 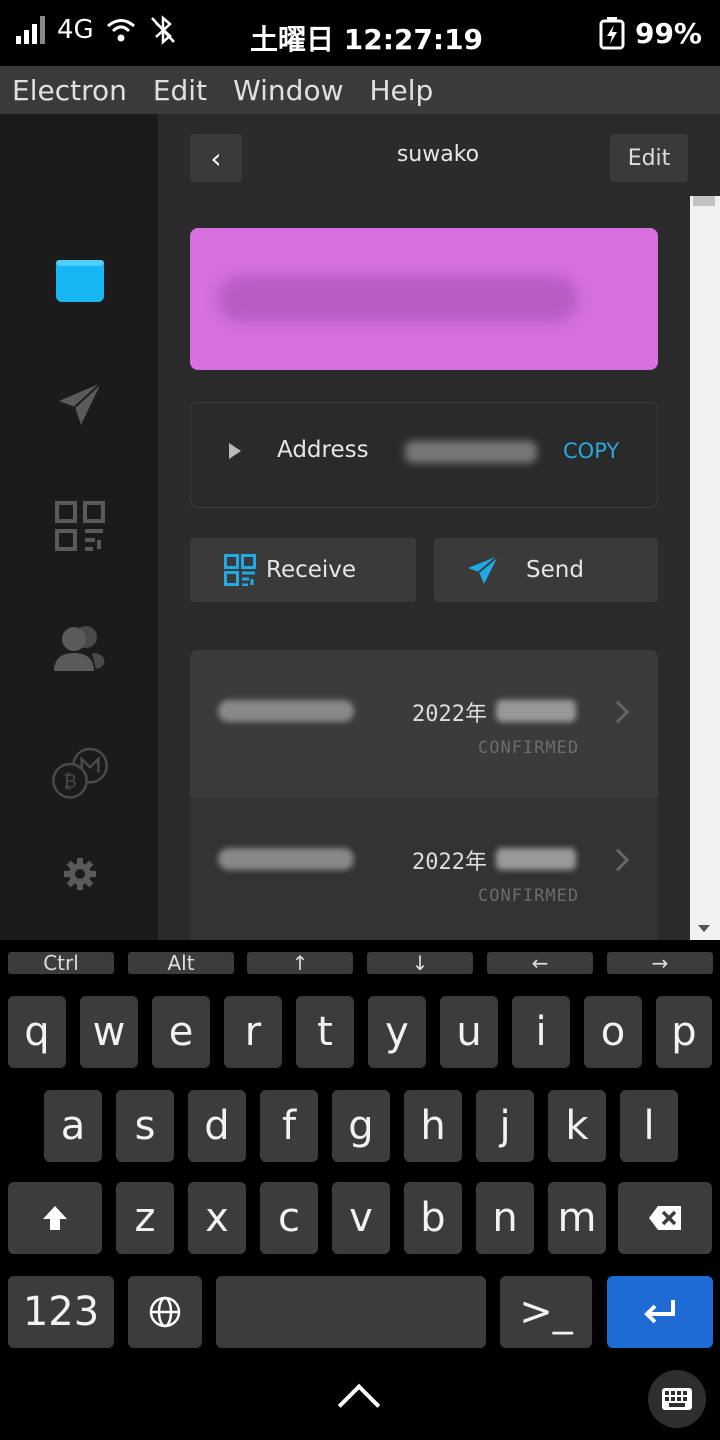 I want to click on wifi-icon, so click(x=120, y=30).